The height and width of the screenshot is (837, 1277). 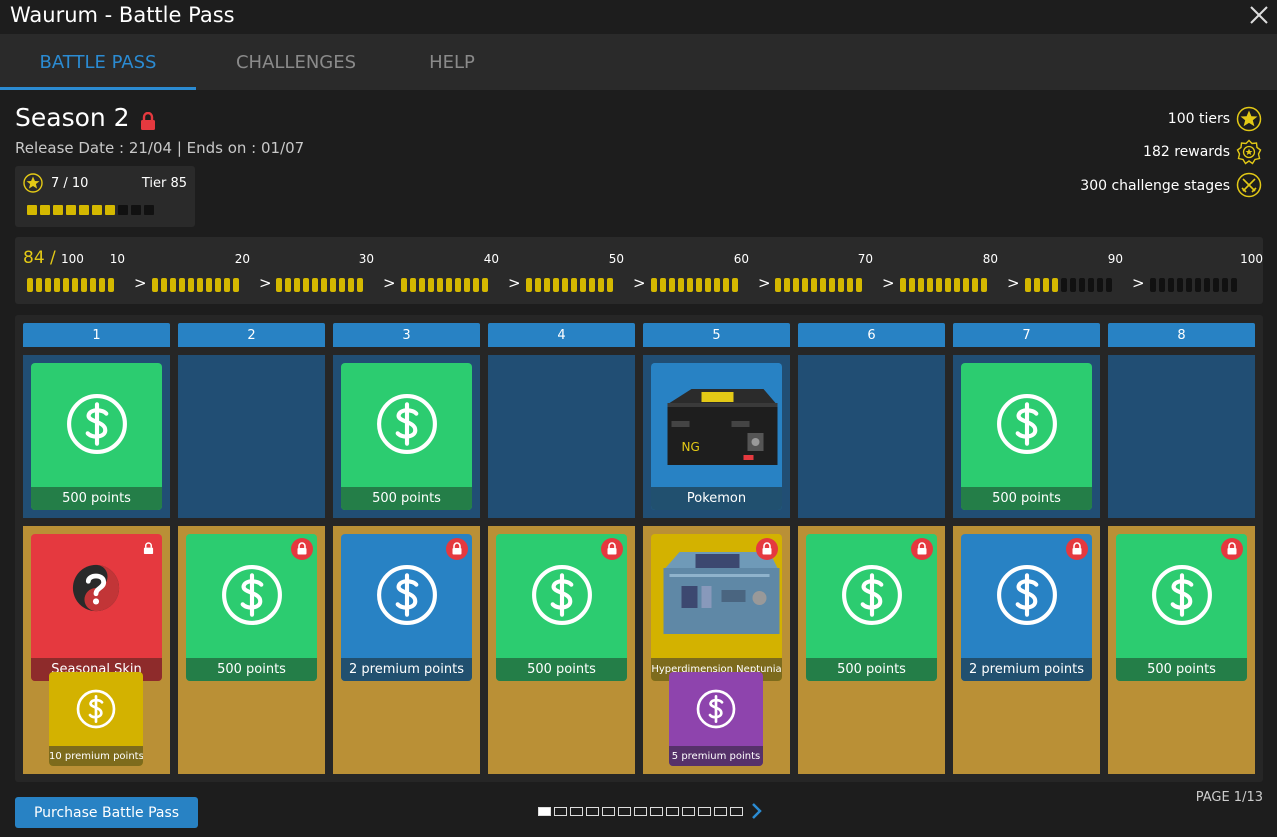 I want to click on extra-reward-card: 10 premium points, so click(x=96, y=719).